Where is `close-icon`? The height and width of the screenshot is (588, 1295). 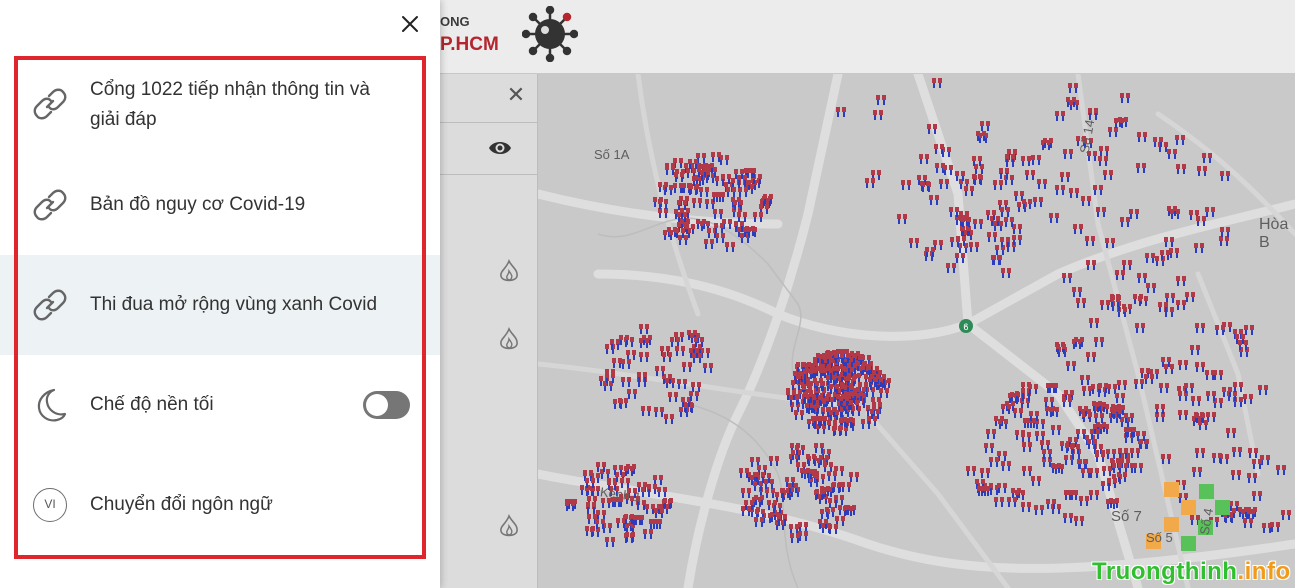
close-icon is located at coordinates (410, 24).